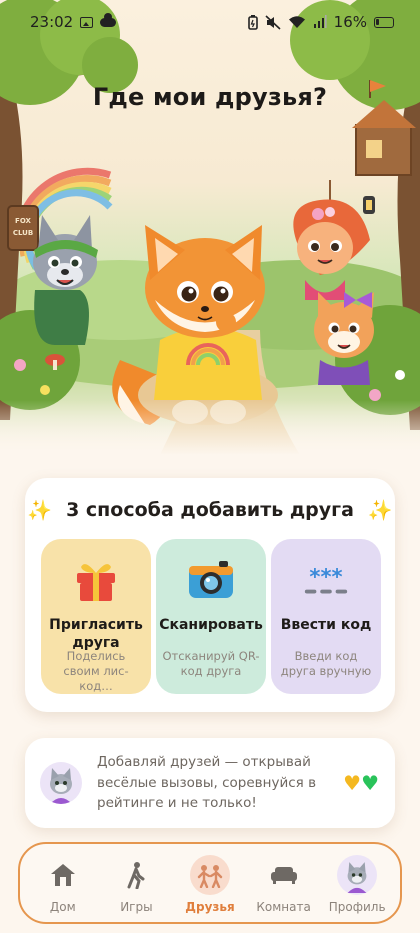 The image size is (420, 933). What do you see at coordinates (62, 907) in the screenshot?
I see `nav-label-home: Дом` at bounding box center [62, 907].